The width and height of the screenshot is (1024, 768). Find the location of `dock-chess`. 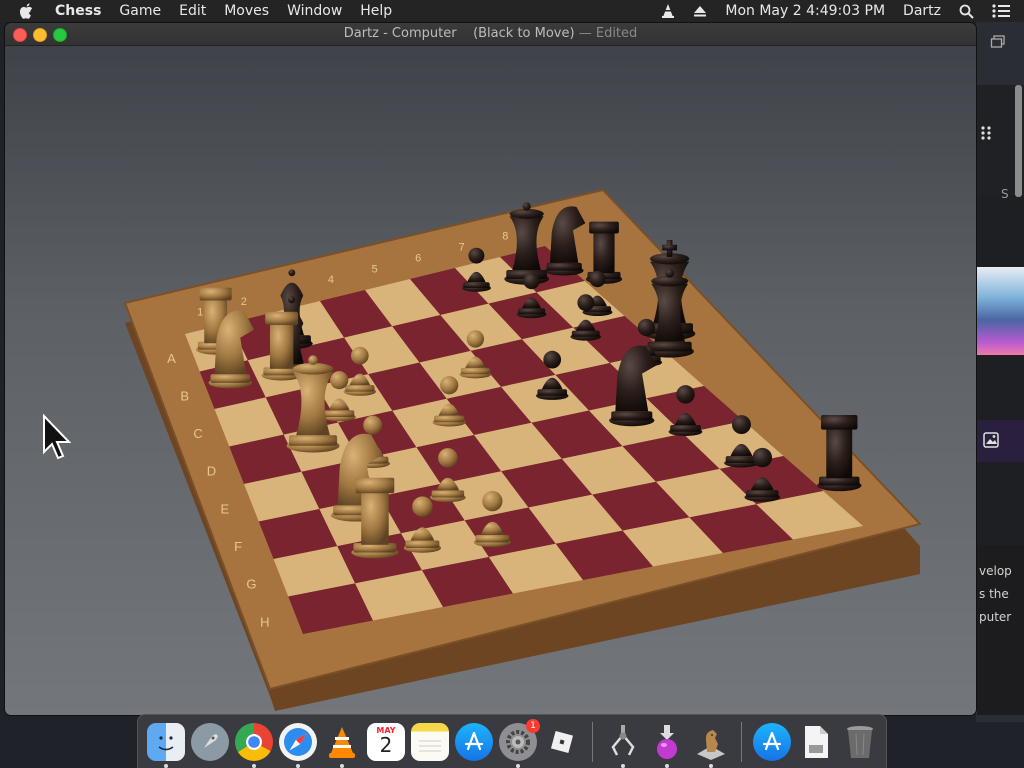

dock-chess is located at coordinates (711, 745).